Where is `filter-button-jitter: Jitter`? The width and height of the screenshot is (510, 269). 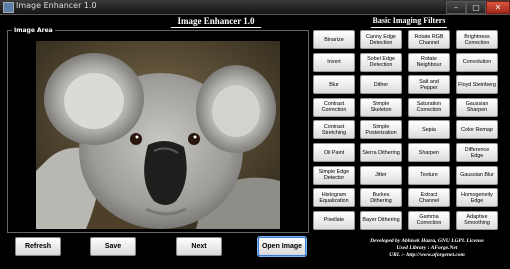
filter-button-jitter: Jitter is located at coordinates (381, 175).